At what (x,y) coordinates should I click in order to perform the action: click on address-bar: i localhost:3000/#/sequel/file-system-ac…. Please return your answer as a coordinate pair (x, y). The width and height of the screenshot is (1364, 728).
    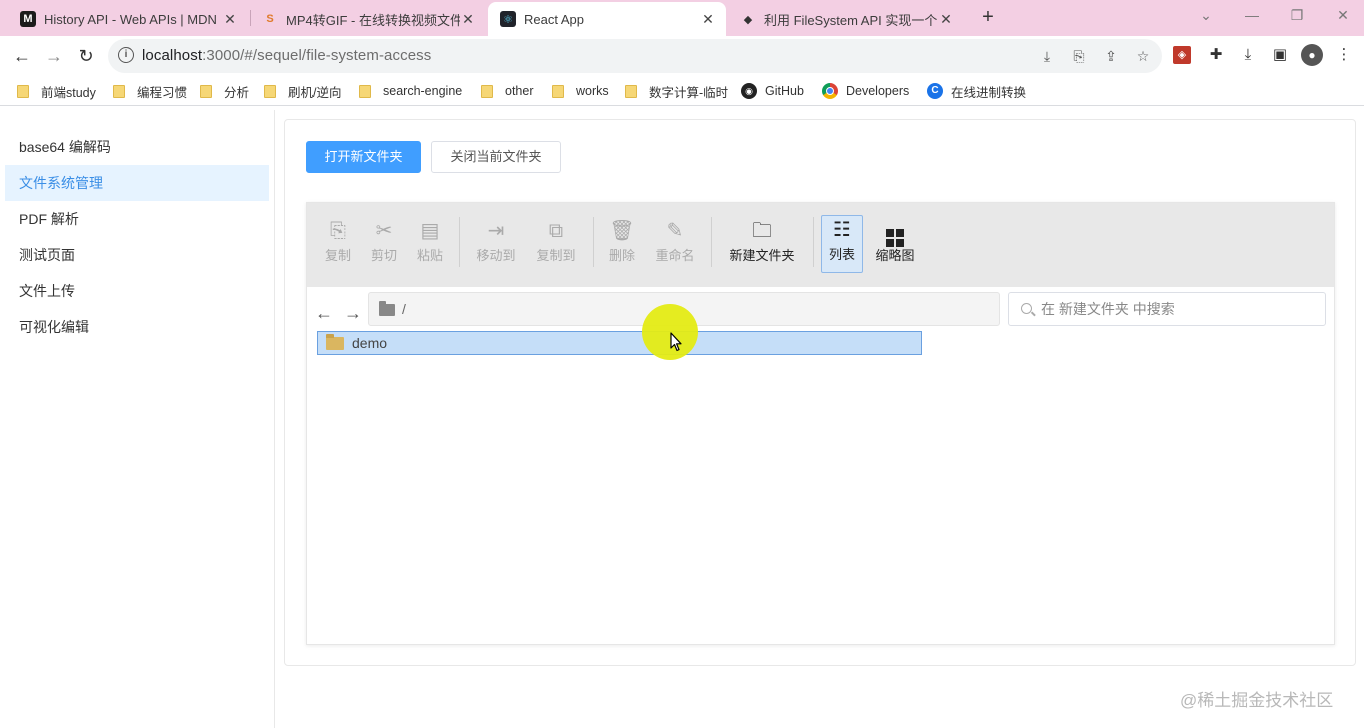
    Looking at the image, I should click on (635, 56).